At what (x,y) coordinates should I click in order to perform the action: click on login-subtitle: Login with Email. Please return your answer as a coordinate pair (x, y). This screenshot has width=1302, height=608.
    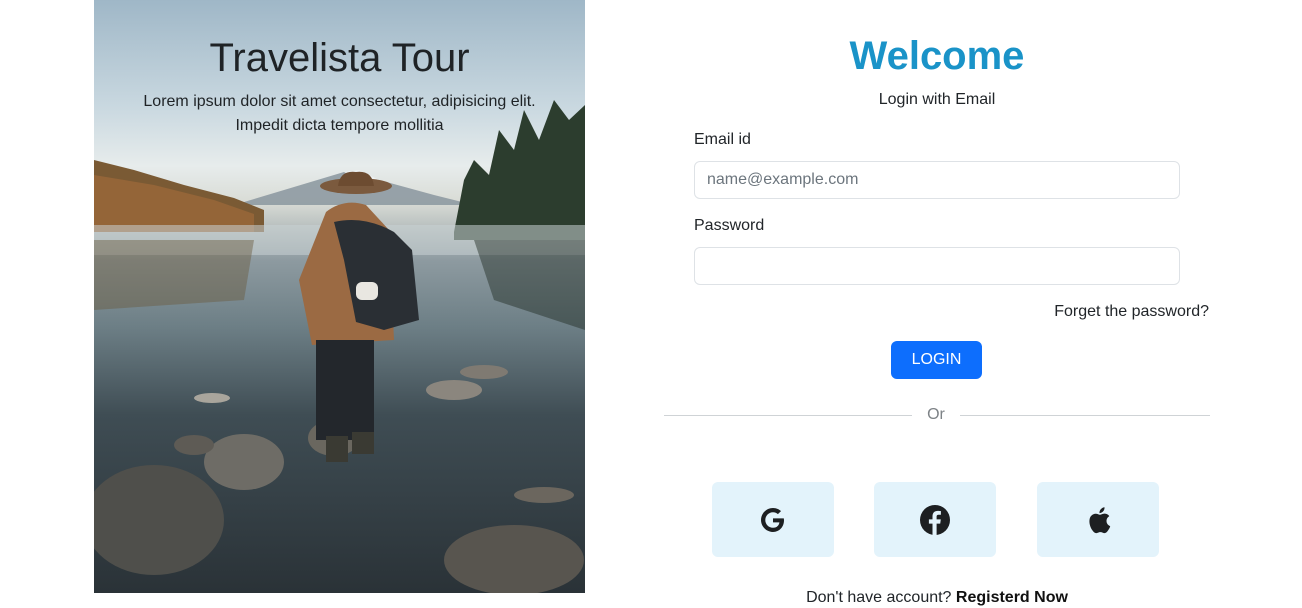
    Looking at the image, I should click on (937, 99).